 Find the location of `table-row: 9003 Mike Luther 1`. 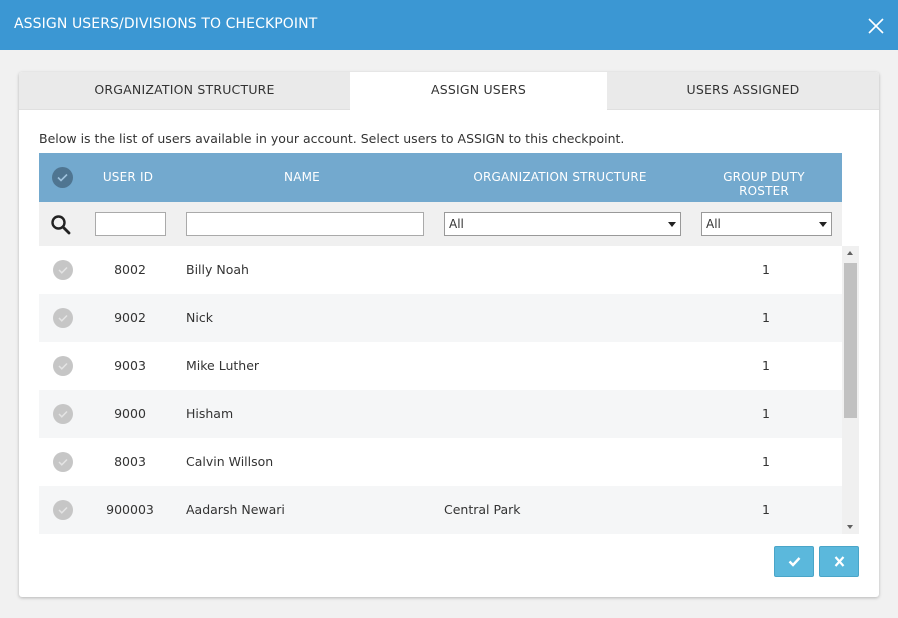

table-row: 9003 Mike Luther 1 is located at coordinates (440, 366).